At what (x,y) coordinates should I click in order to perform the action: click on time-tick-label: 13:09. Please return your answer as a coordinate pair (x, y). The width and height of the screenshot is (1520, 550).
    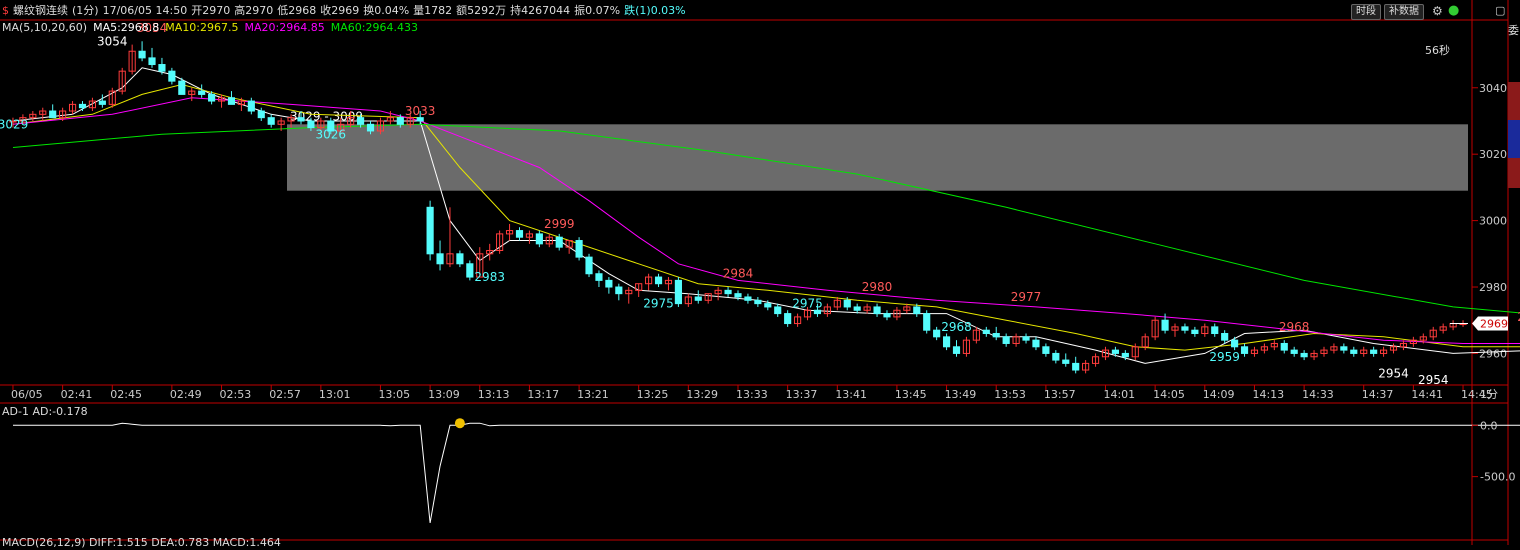
    Looking at the image, I should click on (444, 394).